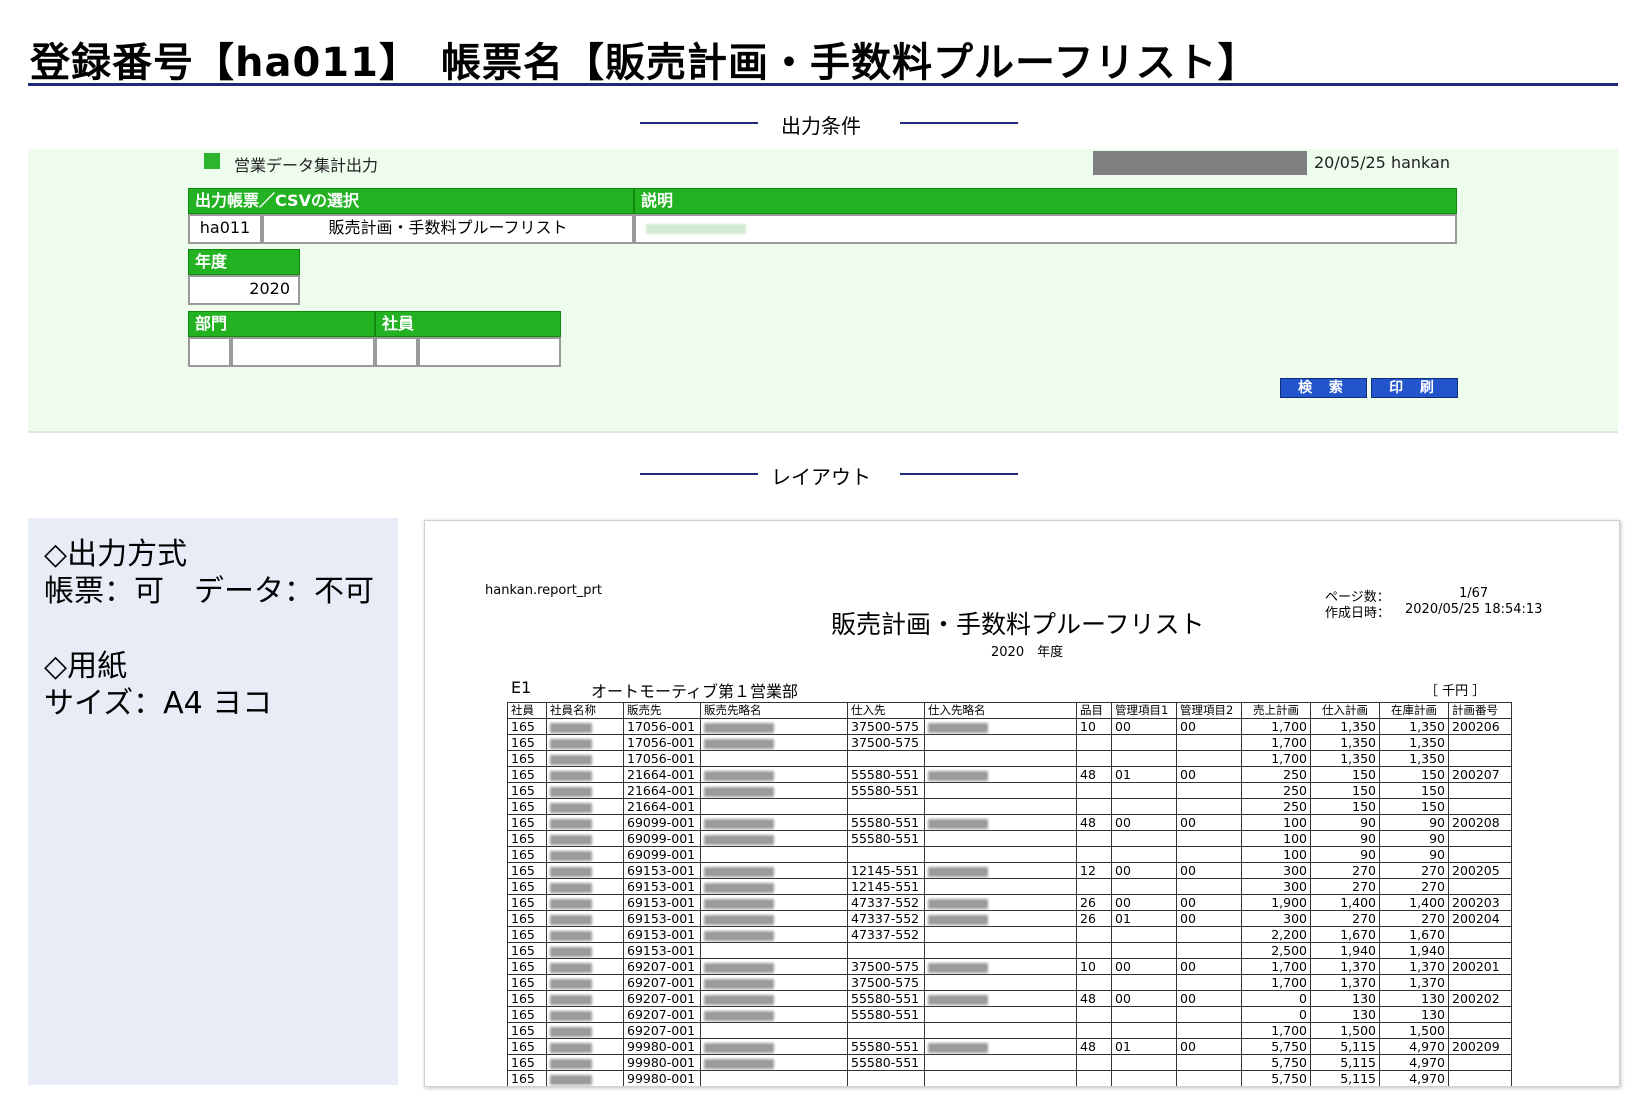 Image resolution: width=1642 pixels, height=1093 pixels. Describe the element at coordinates (1276, 1046) in the screenshot. I see `table-cell: 5,750` at that location.